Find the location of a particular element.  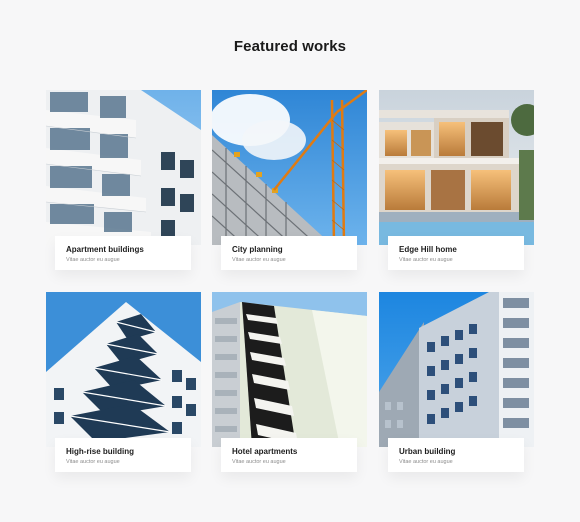

apartment-buildings-image is located at coordinates (123, 167).